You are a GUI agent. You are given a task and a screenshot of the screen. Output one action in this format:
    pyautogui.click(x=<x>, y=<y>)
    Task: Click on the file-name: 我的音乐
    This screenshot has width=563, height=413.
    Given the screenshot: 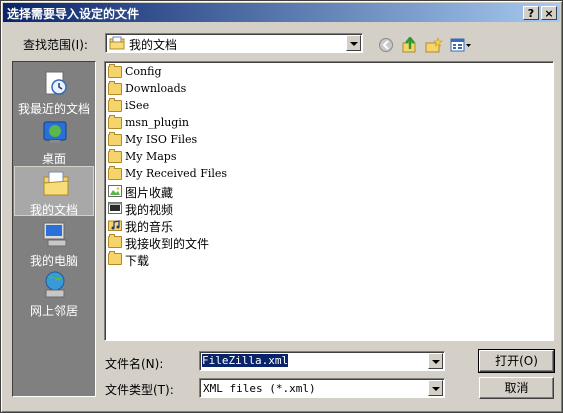 What is the action you would take?
    pyautogui.click(x=149, y=227)
    